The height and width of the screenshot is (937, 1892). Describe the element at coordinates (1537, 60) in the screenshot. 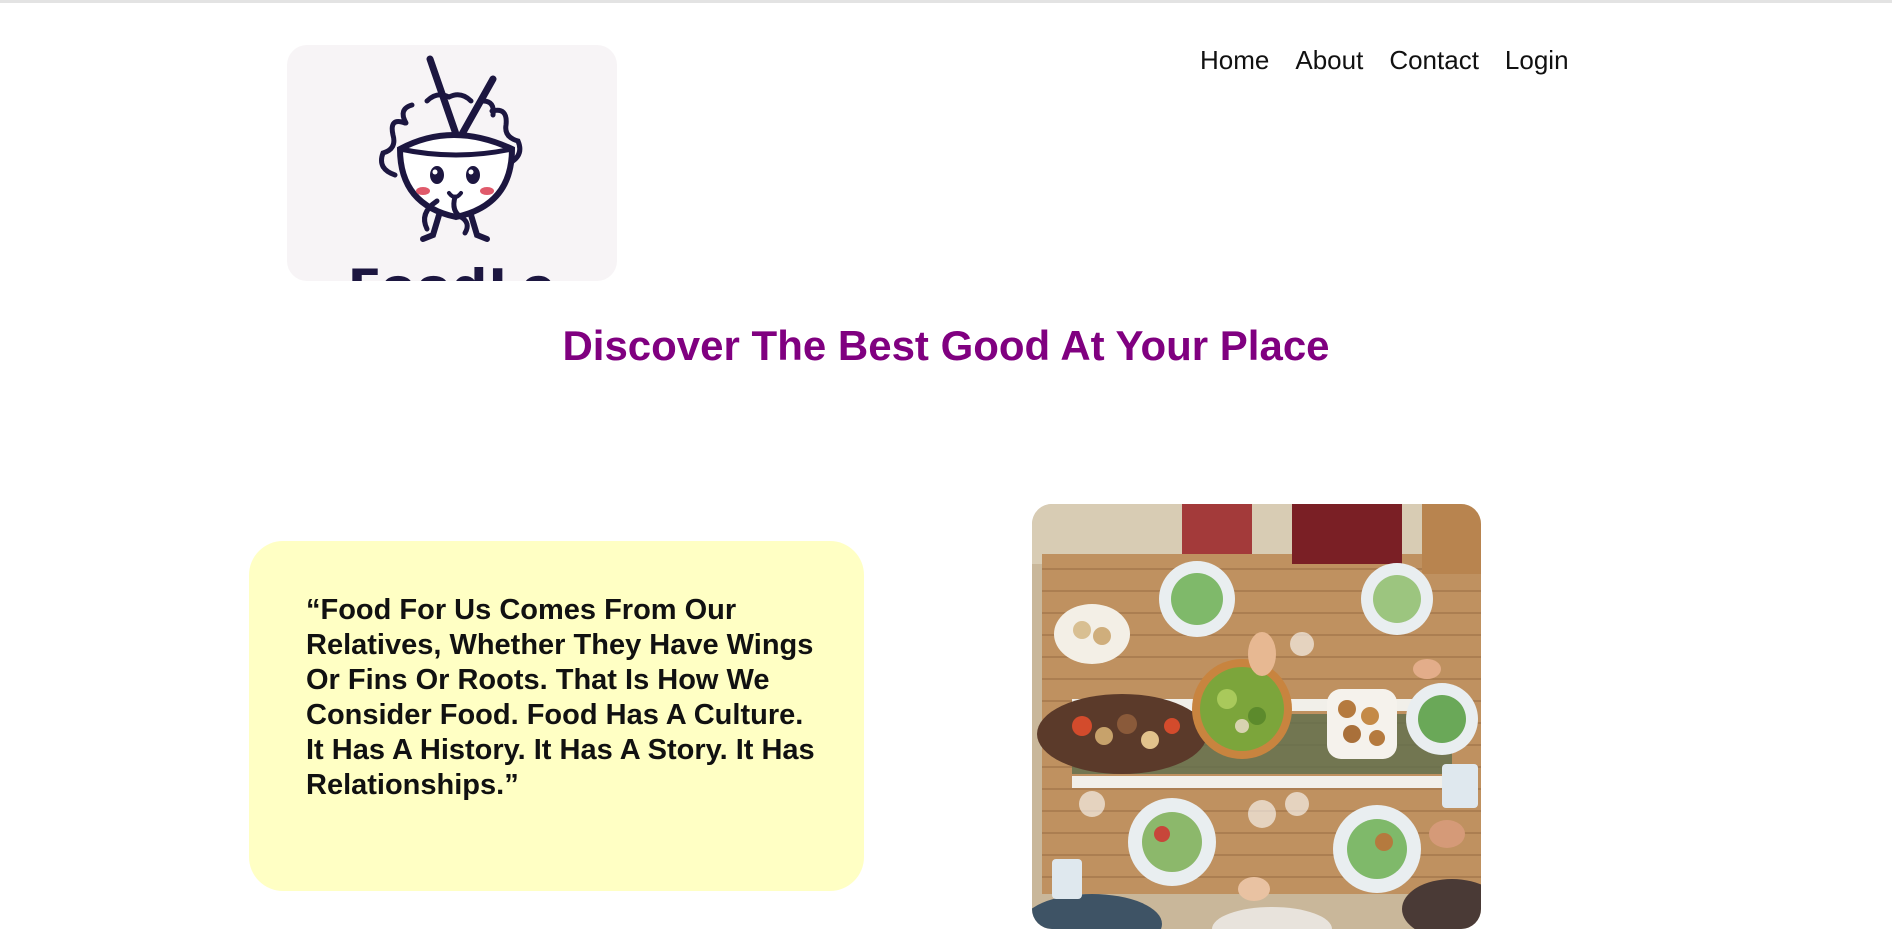

I see `nav-login-link: Login` at that location.